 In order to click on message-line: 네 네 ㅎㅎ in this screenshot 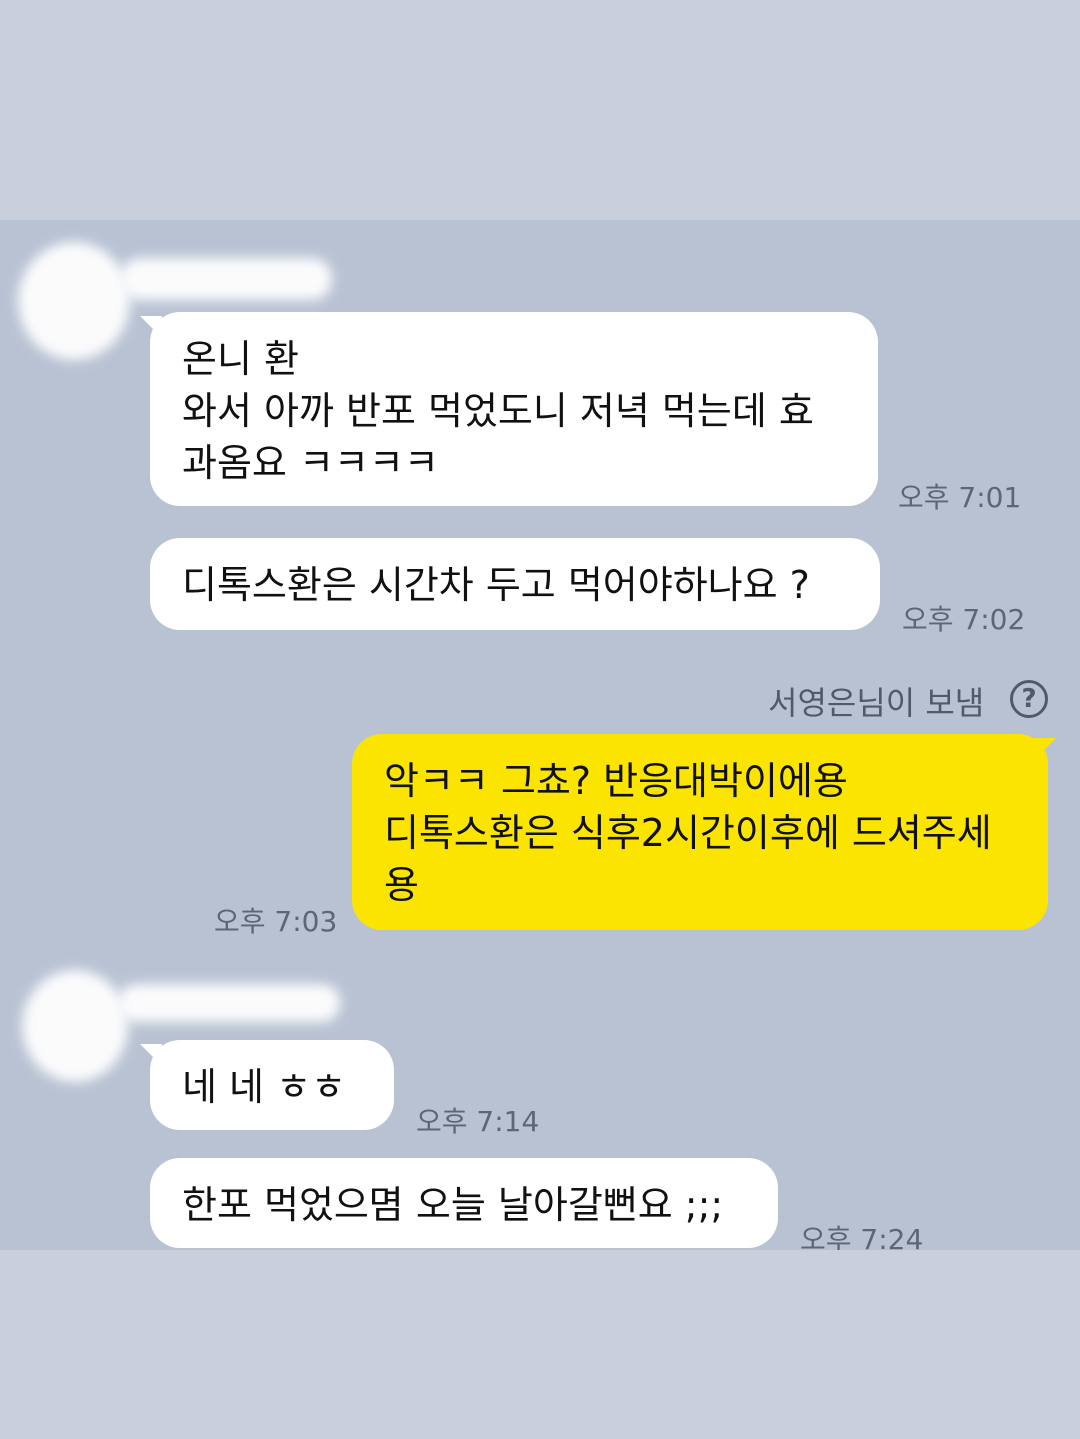, I will do `click(264, 1087)`.